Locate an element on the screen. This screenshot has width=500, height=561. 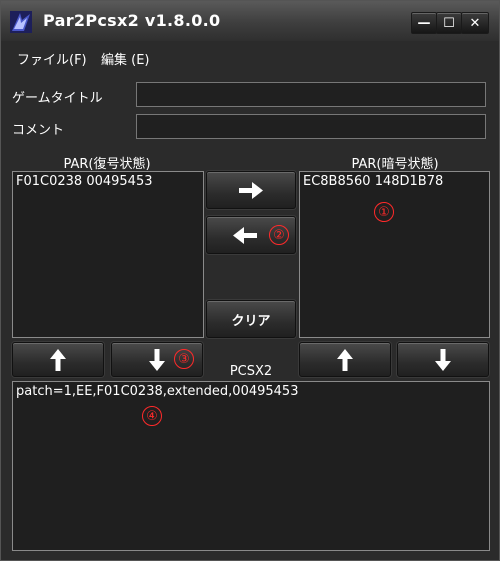
par-decoded-move-up-button is located at coordinates (58, 359).